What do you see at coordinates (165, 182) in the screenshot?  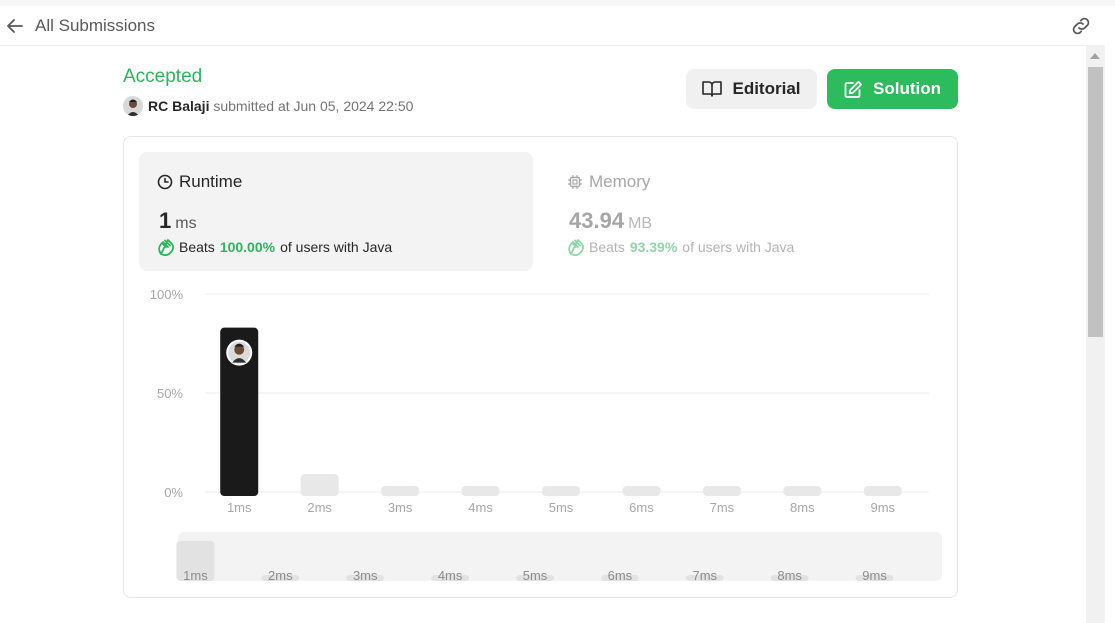 I see `clock-icon` at bounding box center [165, 182].